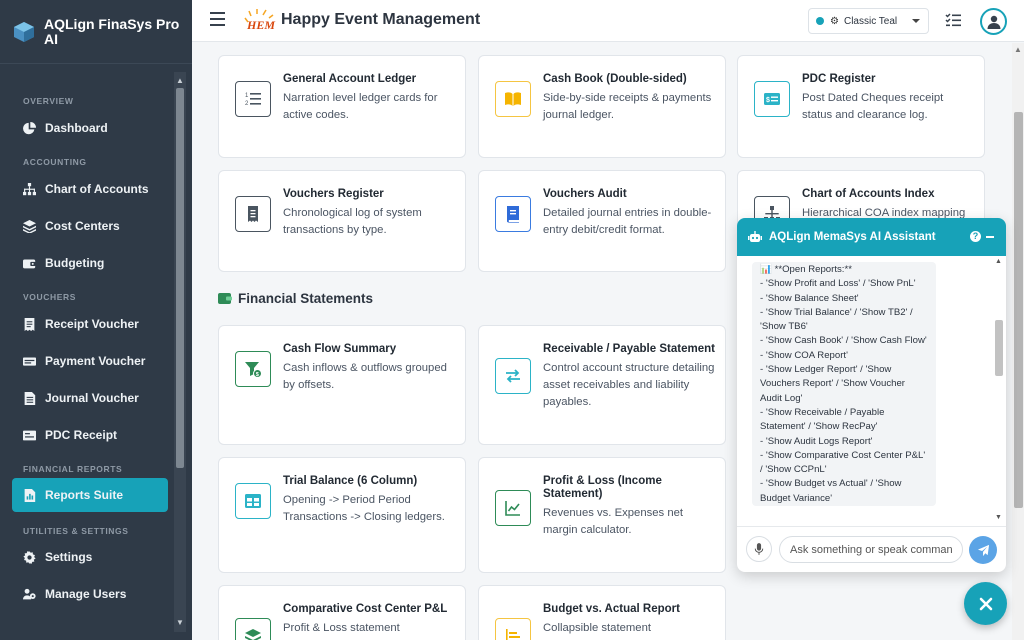  I want to click on sidebar-item-manage-users: Manage Users, so click(90, 594).